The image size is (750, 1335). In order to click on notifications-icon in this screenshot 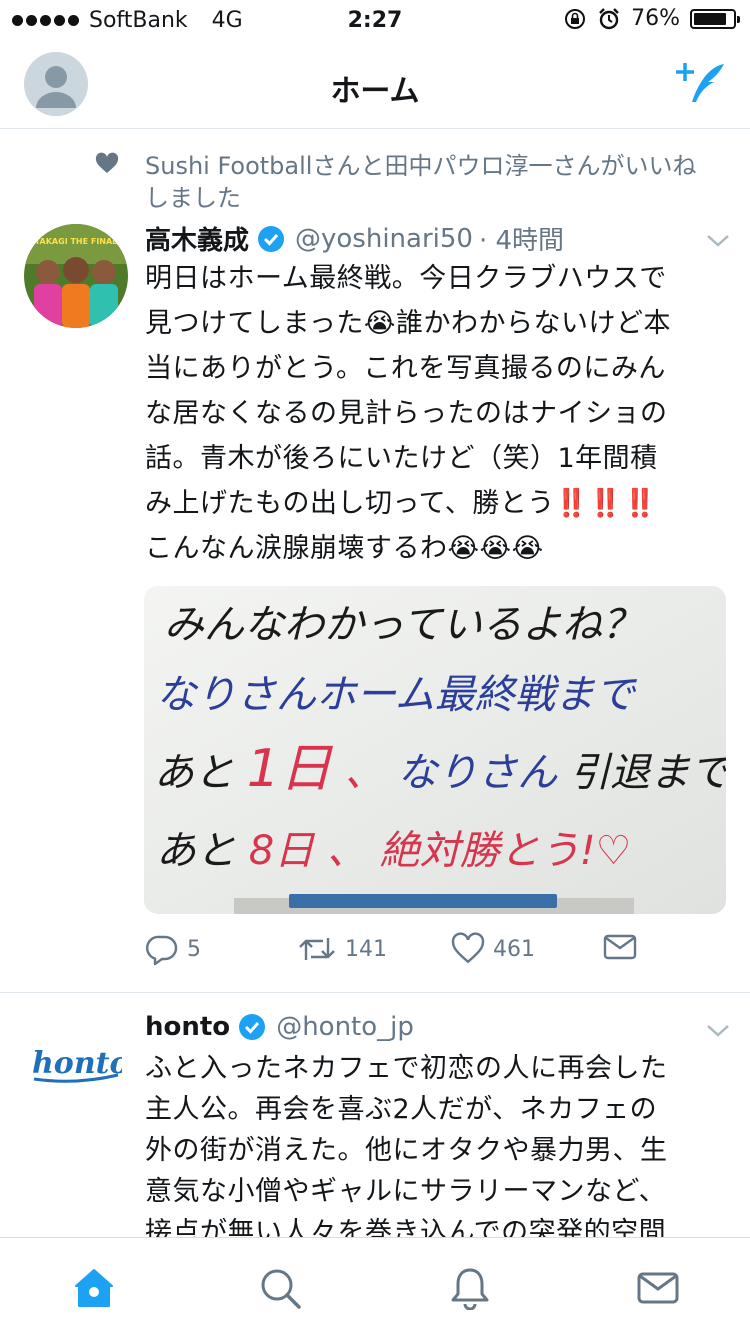, I will do `click(470, 1288)`.